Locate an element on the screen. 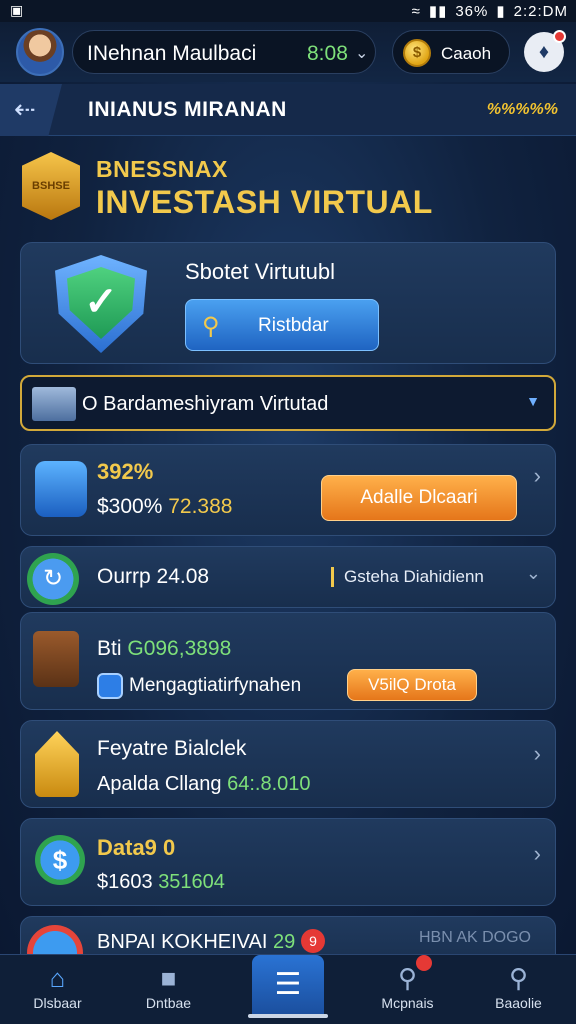 This screenshot has width=576, height=1024. back-button: ⇠ is located at coordinates (31, 110).